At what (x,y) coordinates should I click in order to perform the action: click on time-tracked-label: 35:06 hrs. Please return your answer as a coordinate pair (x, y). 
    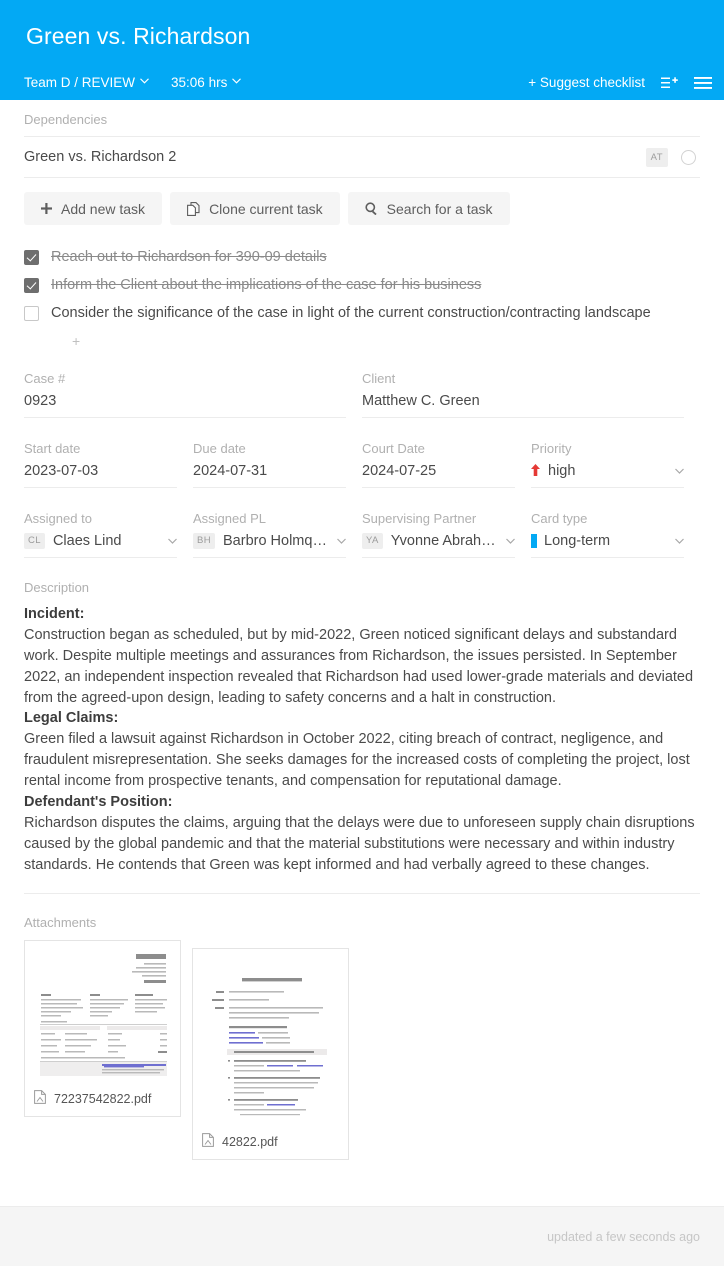
    Looking at the image, I should click on (199, 82).